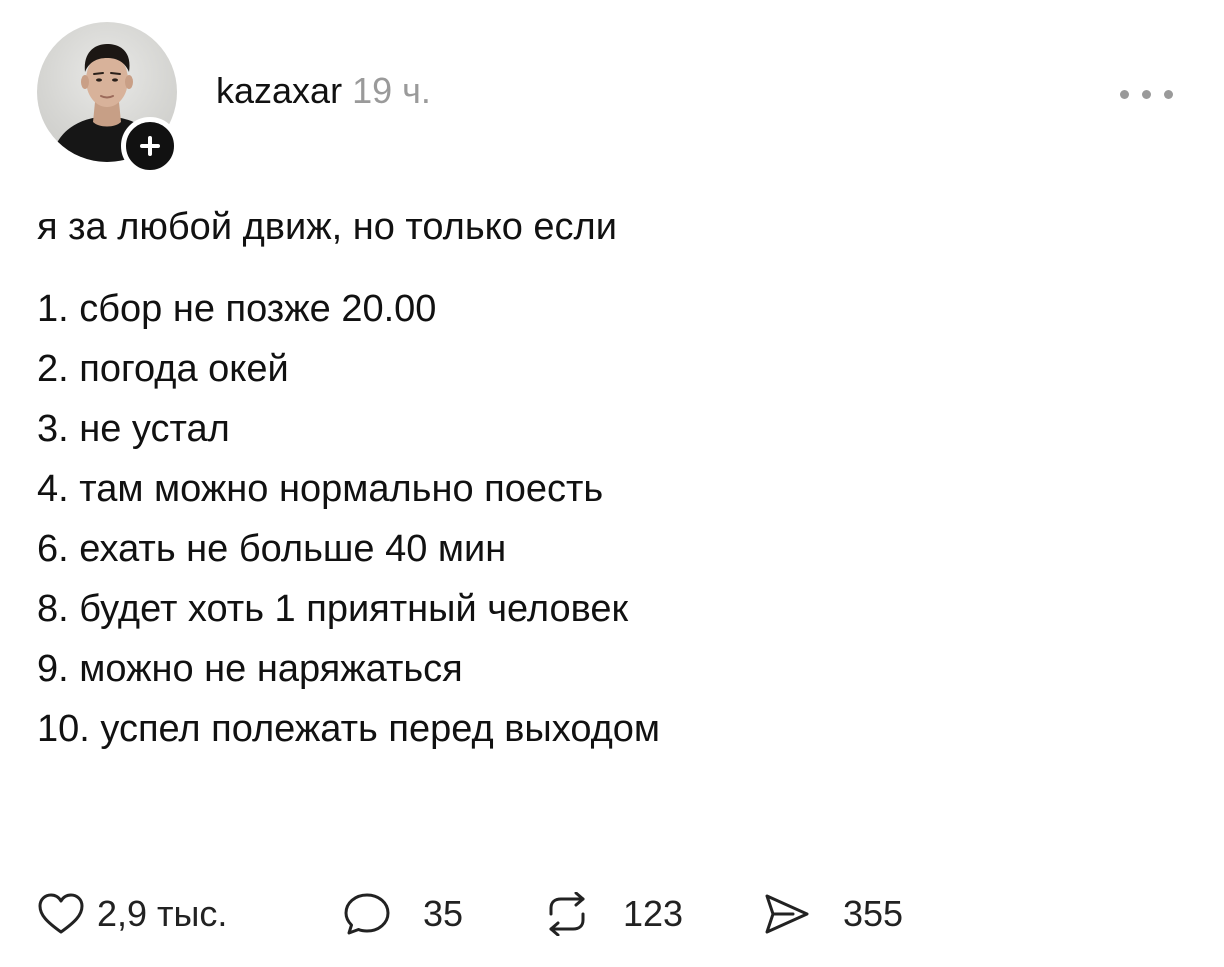  I want to click on share-button: 355, so click(848, 914).